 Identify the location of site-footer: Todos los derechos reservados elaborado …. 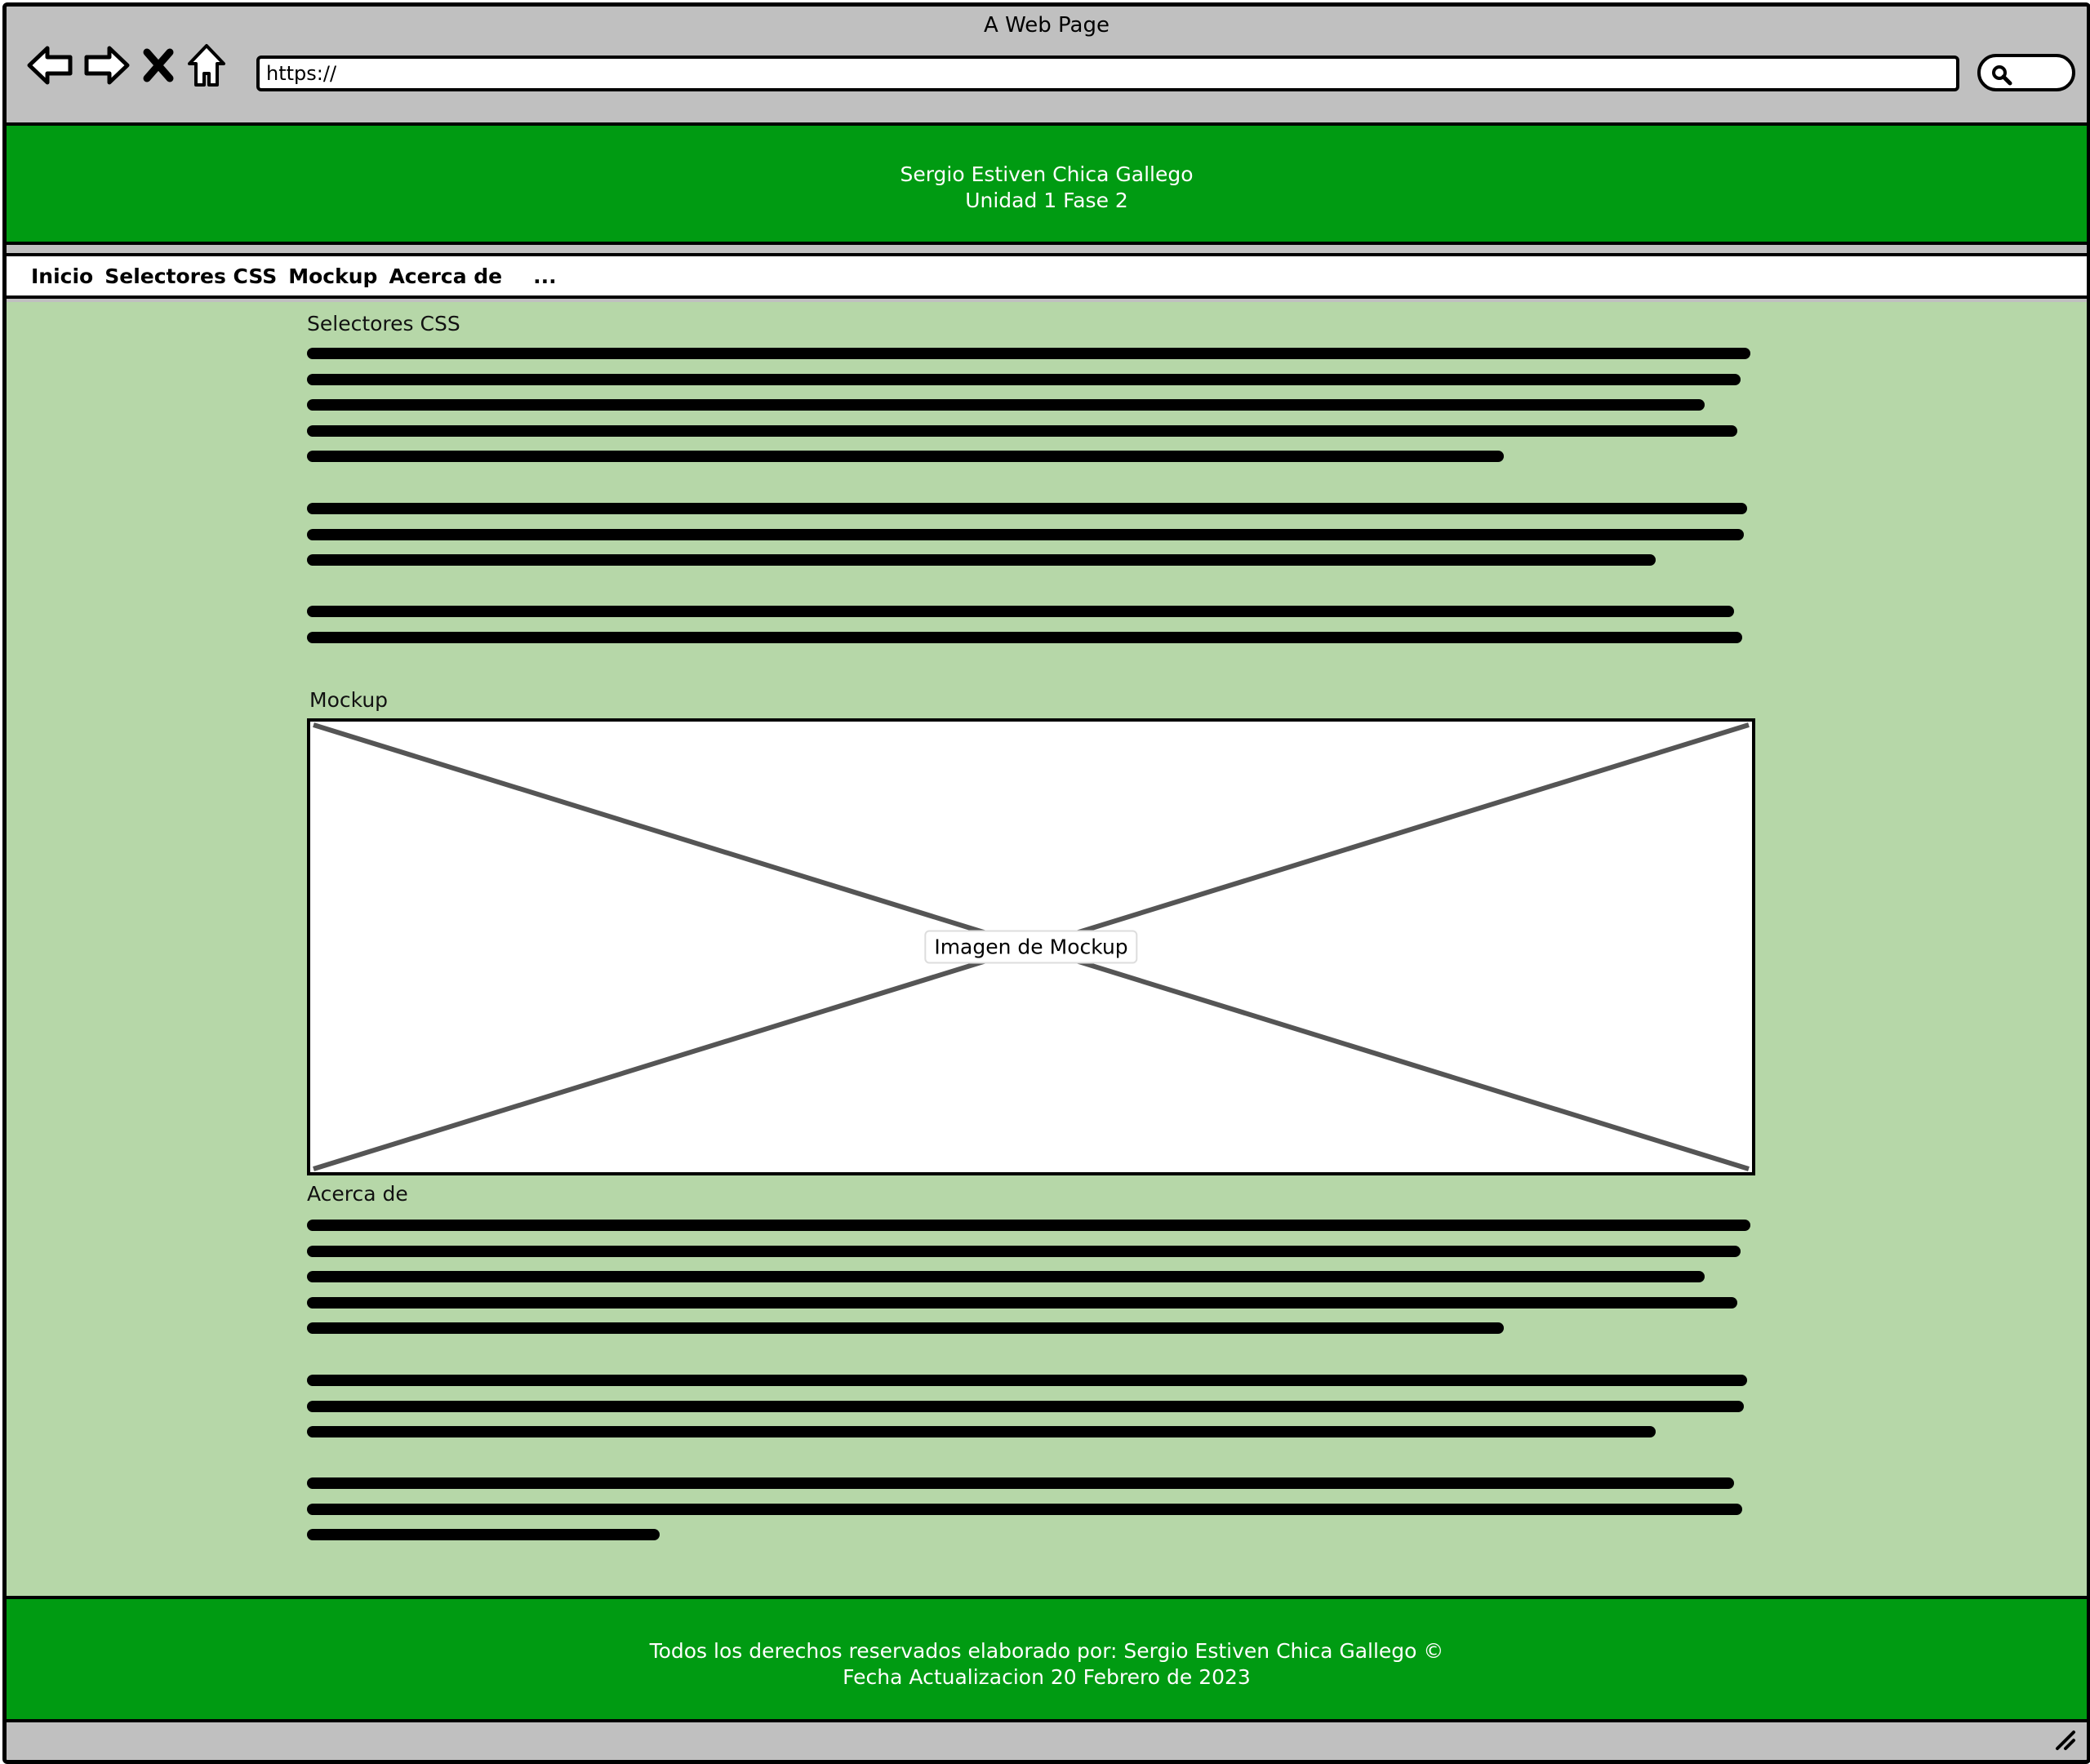
(1047, 1659).